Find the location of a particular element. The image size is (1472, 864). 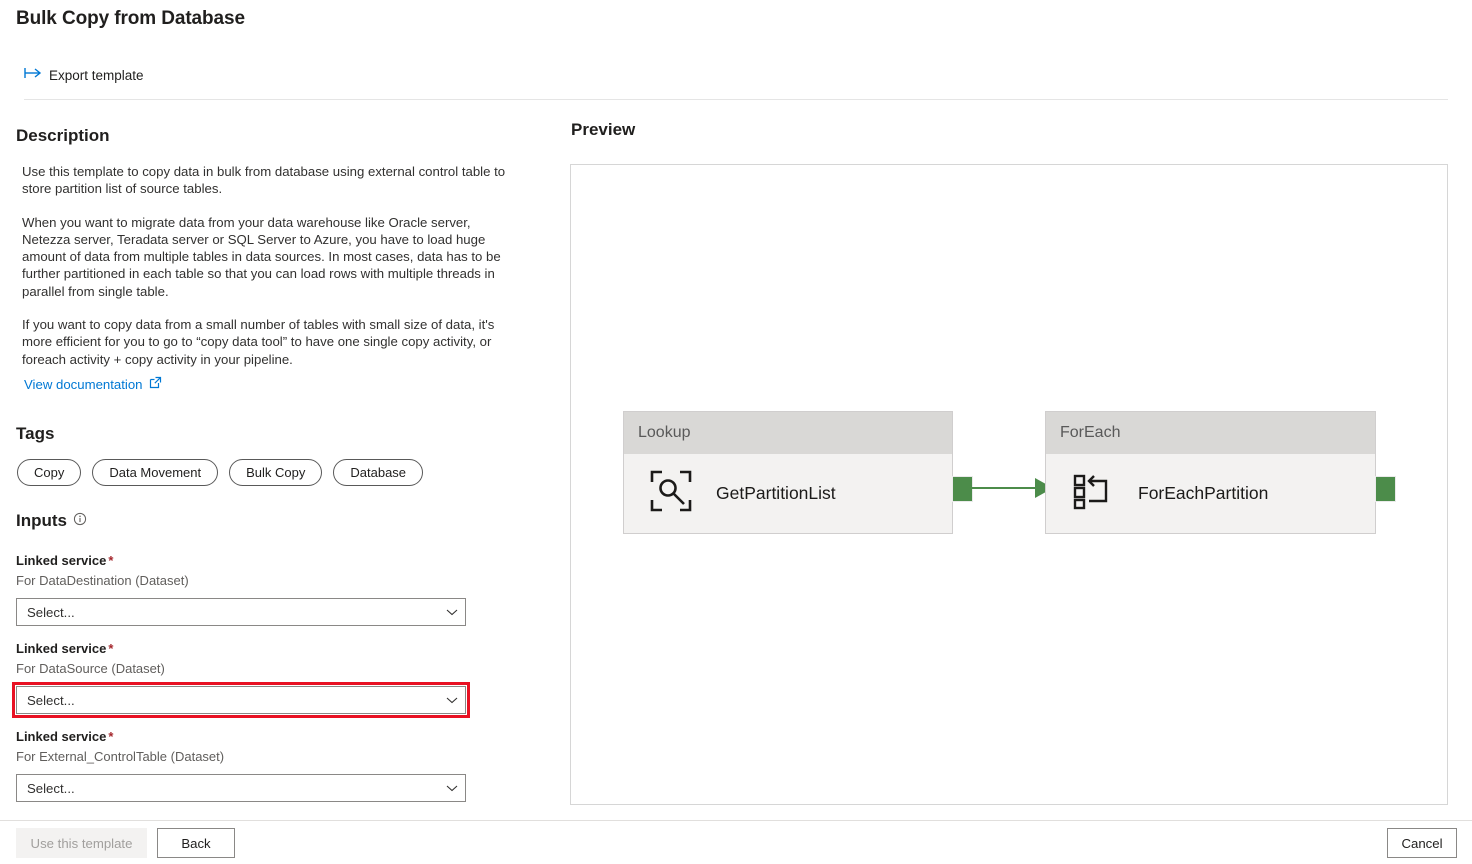

view-documentation-link: View documentation is located at coordinates (93, 384).